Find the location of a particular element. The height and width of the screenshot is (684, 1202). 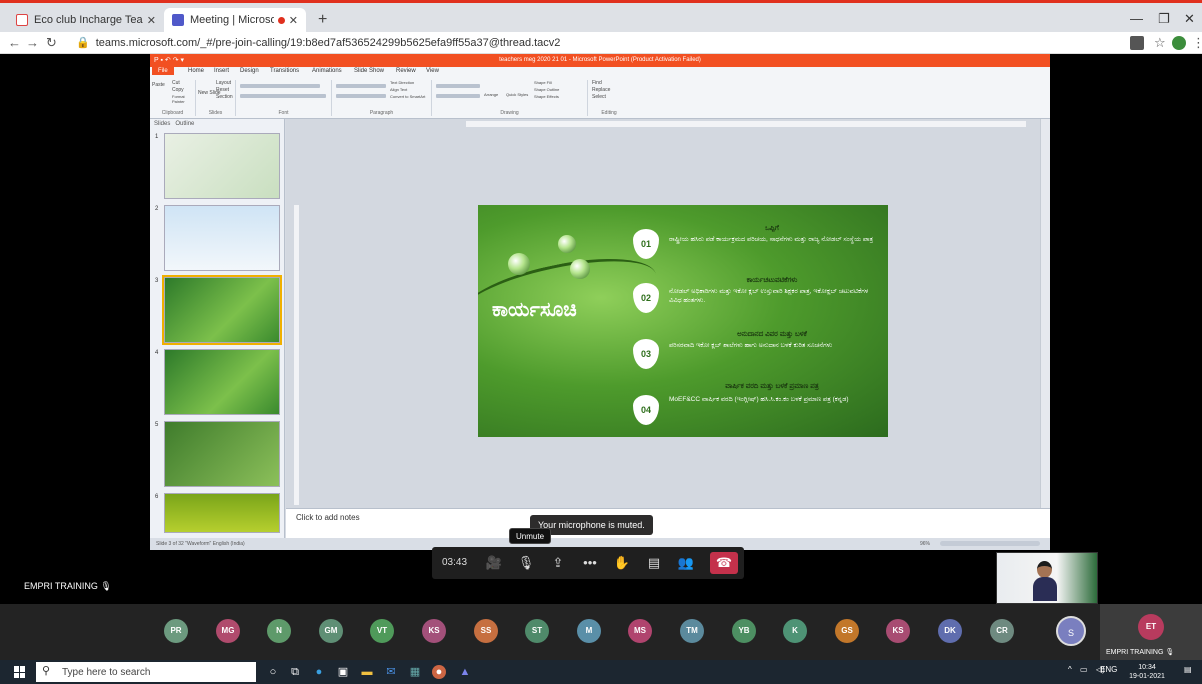

participant-avatar: TM is located at coordinates (692, 631).